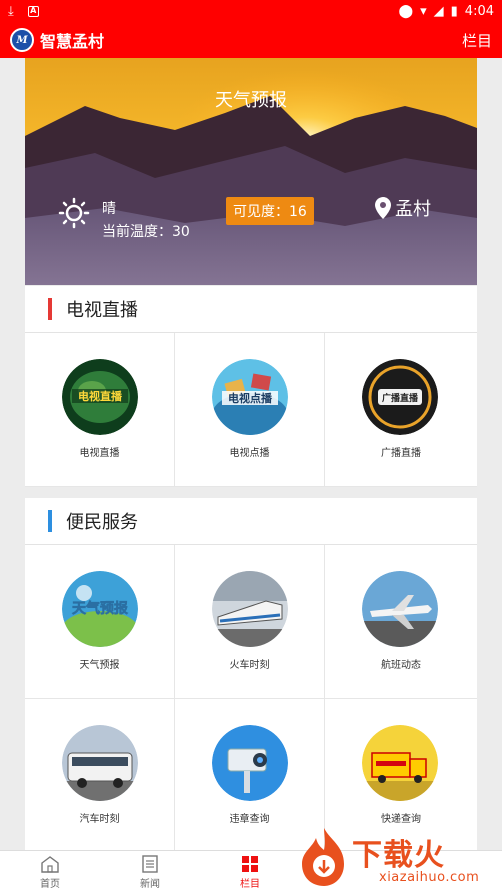  What do you see at coordinates (477, 40) in the screenshot?
I see `column-menu-button: 栏目` at bounding box center [477, 40].